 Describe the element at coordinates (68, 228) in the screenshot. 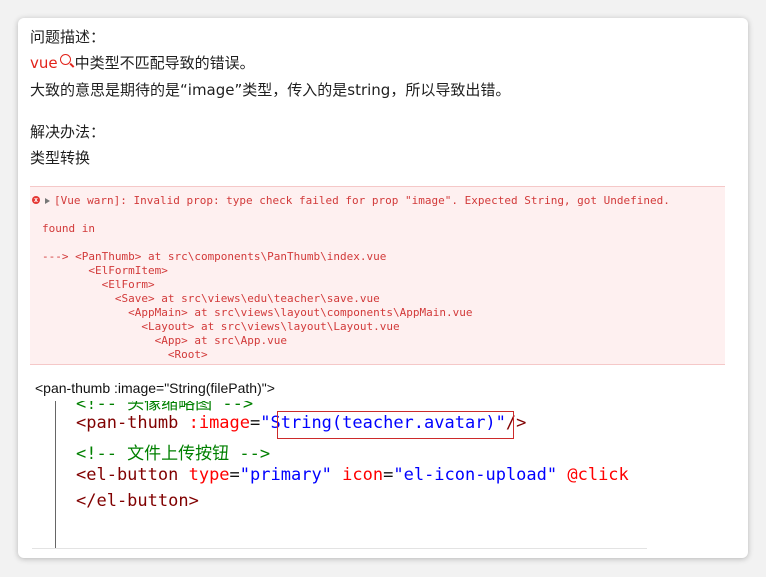

I see `found-in-label: found in` at that location.